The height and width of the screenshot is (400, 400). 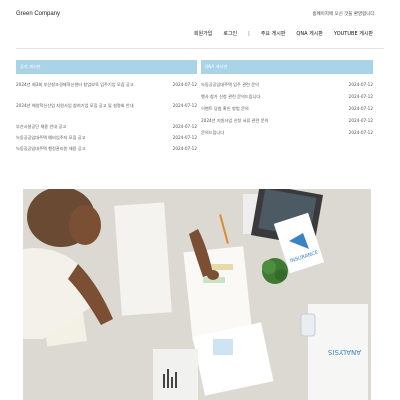 I want to click on notice-row-title: 2024년 제3회 부산창조경제혁신센터 창업보육 입주기업 모집 공고, so click(x=75, y=84).